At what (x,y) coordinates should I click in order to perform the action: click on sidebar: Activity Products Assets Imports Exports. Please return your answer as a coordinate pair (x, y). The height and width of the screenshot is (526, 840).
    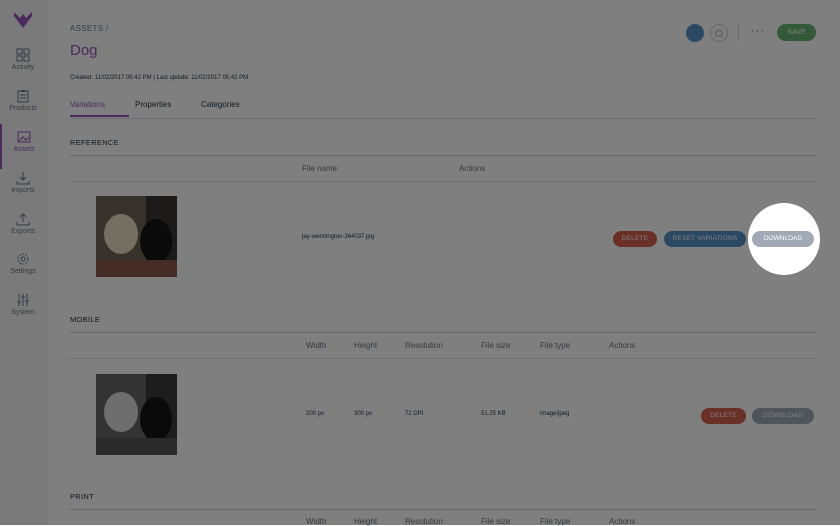
    Looking at the image, I should click on (23, 262).